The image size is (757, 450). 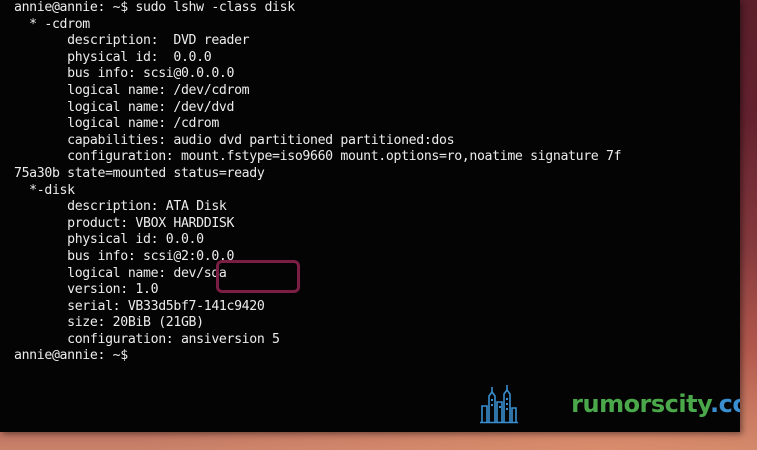 I want to click on city-skyline-icon, so click(x=499, y=404).